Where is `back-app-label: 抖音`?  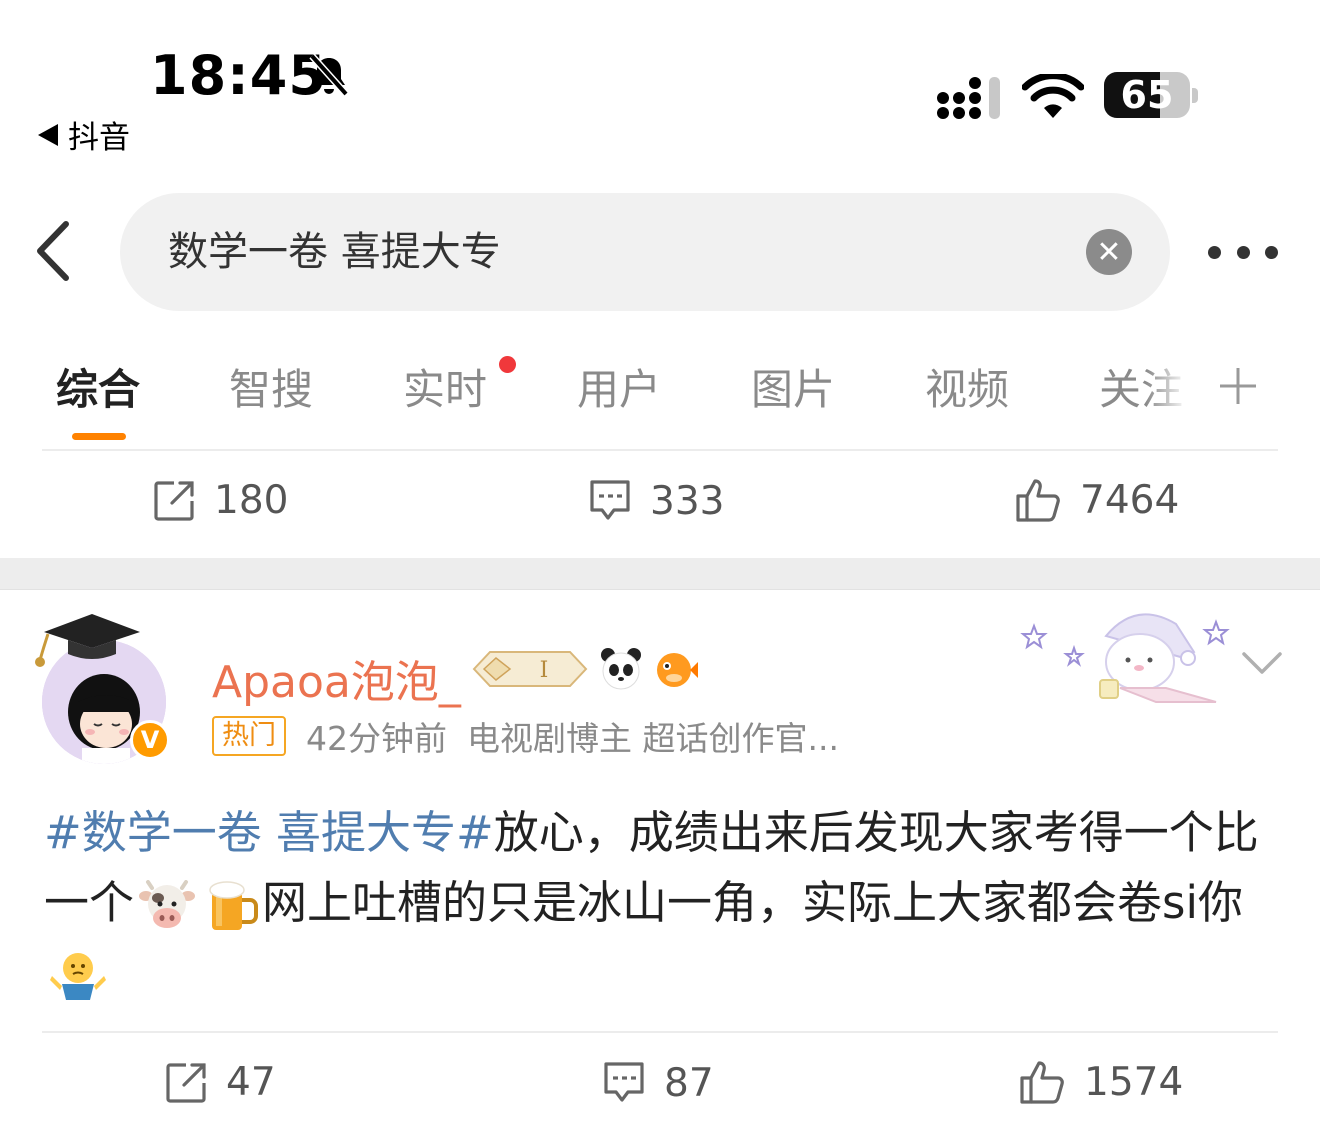
back-app-label: 抖音 is located at coordinates (99, 138).